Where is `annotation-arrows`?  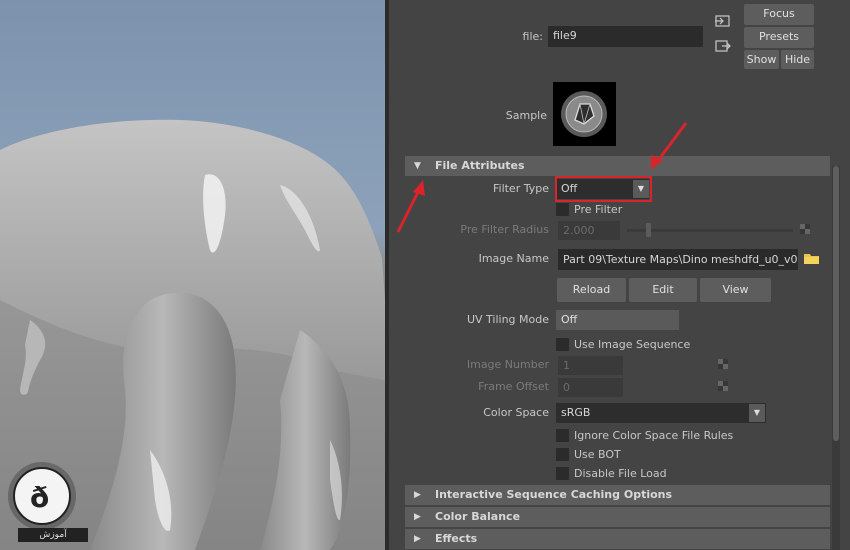
annotation-arrows is located at coordinates (542, 177).